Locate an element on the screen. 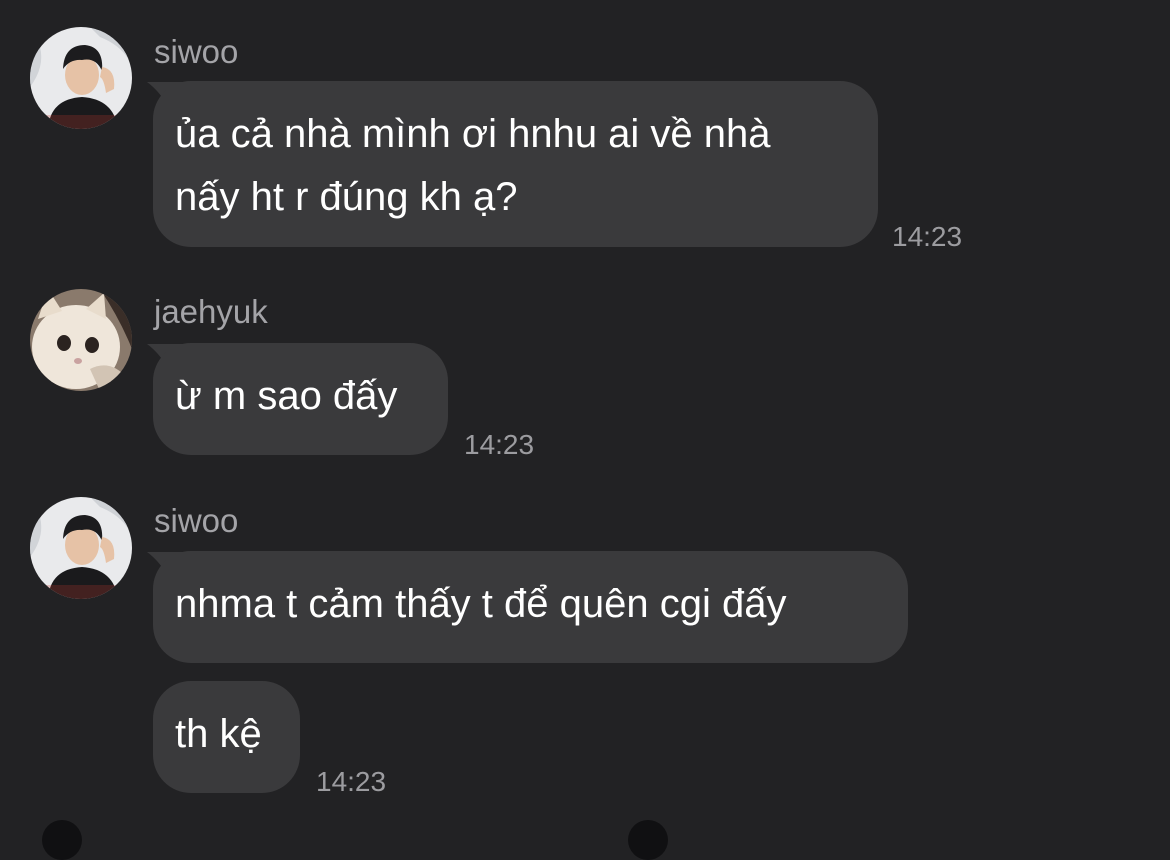  sender-name: jaehyuk is located at coordinates (211, 311).